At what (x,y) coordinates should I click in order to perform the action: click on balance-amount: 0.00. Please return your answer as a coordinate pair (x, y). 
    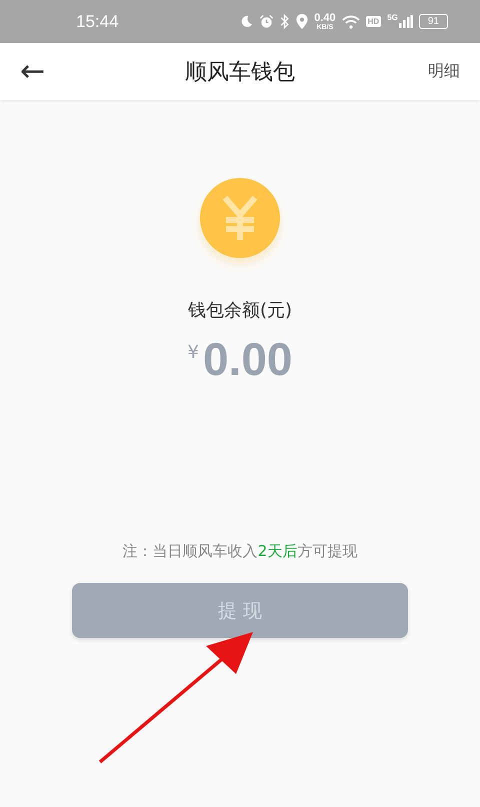
    Looking at the image, I should click on (247, 359).